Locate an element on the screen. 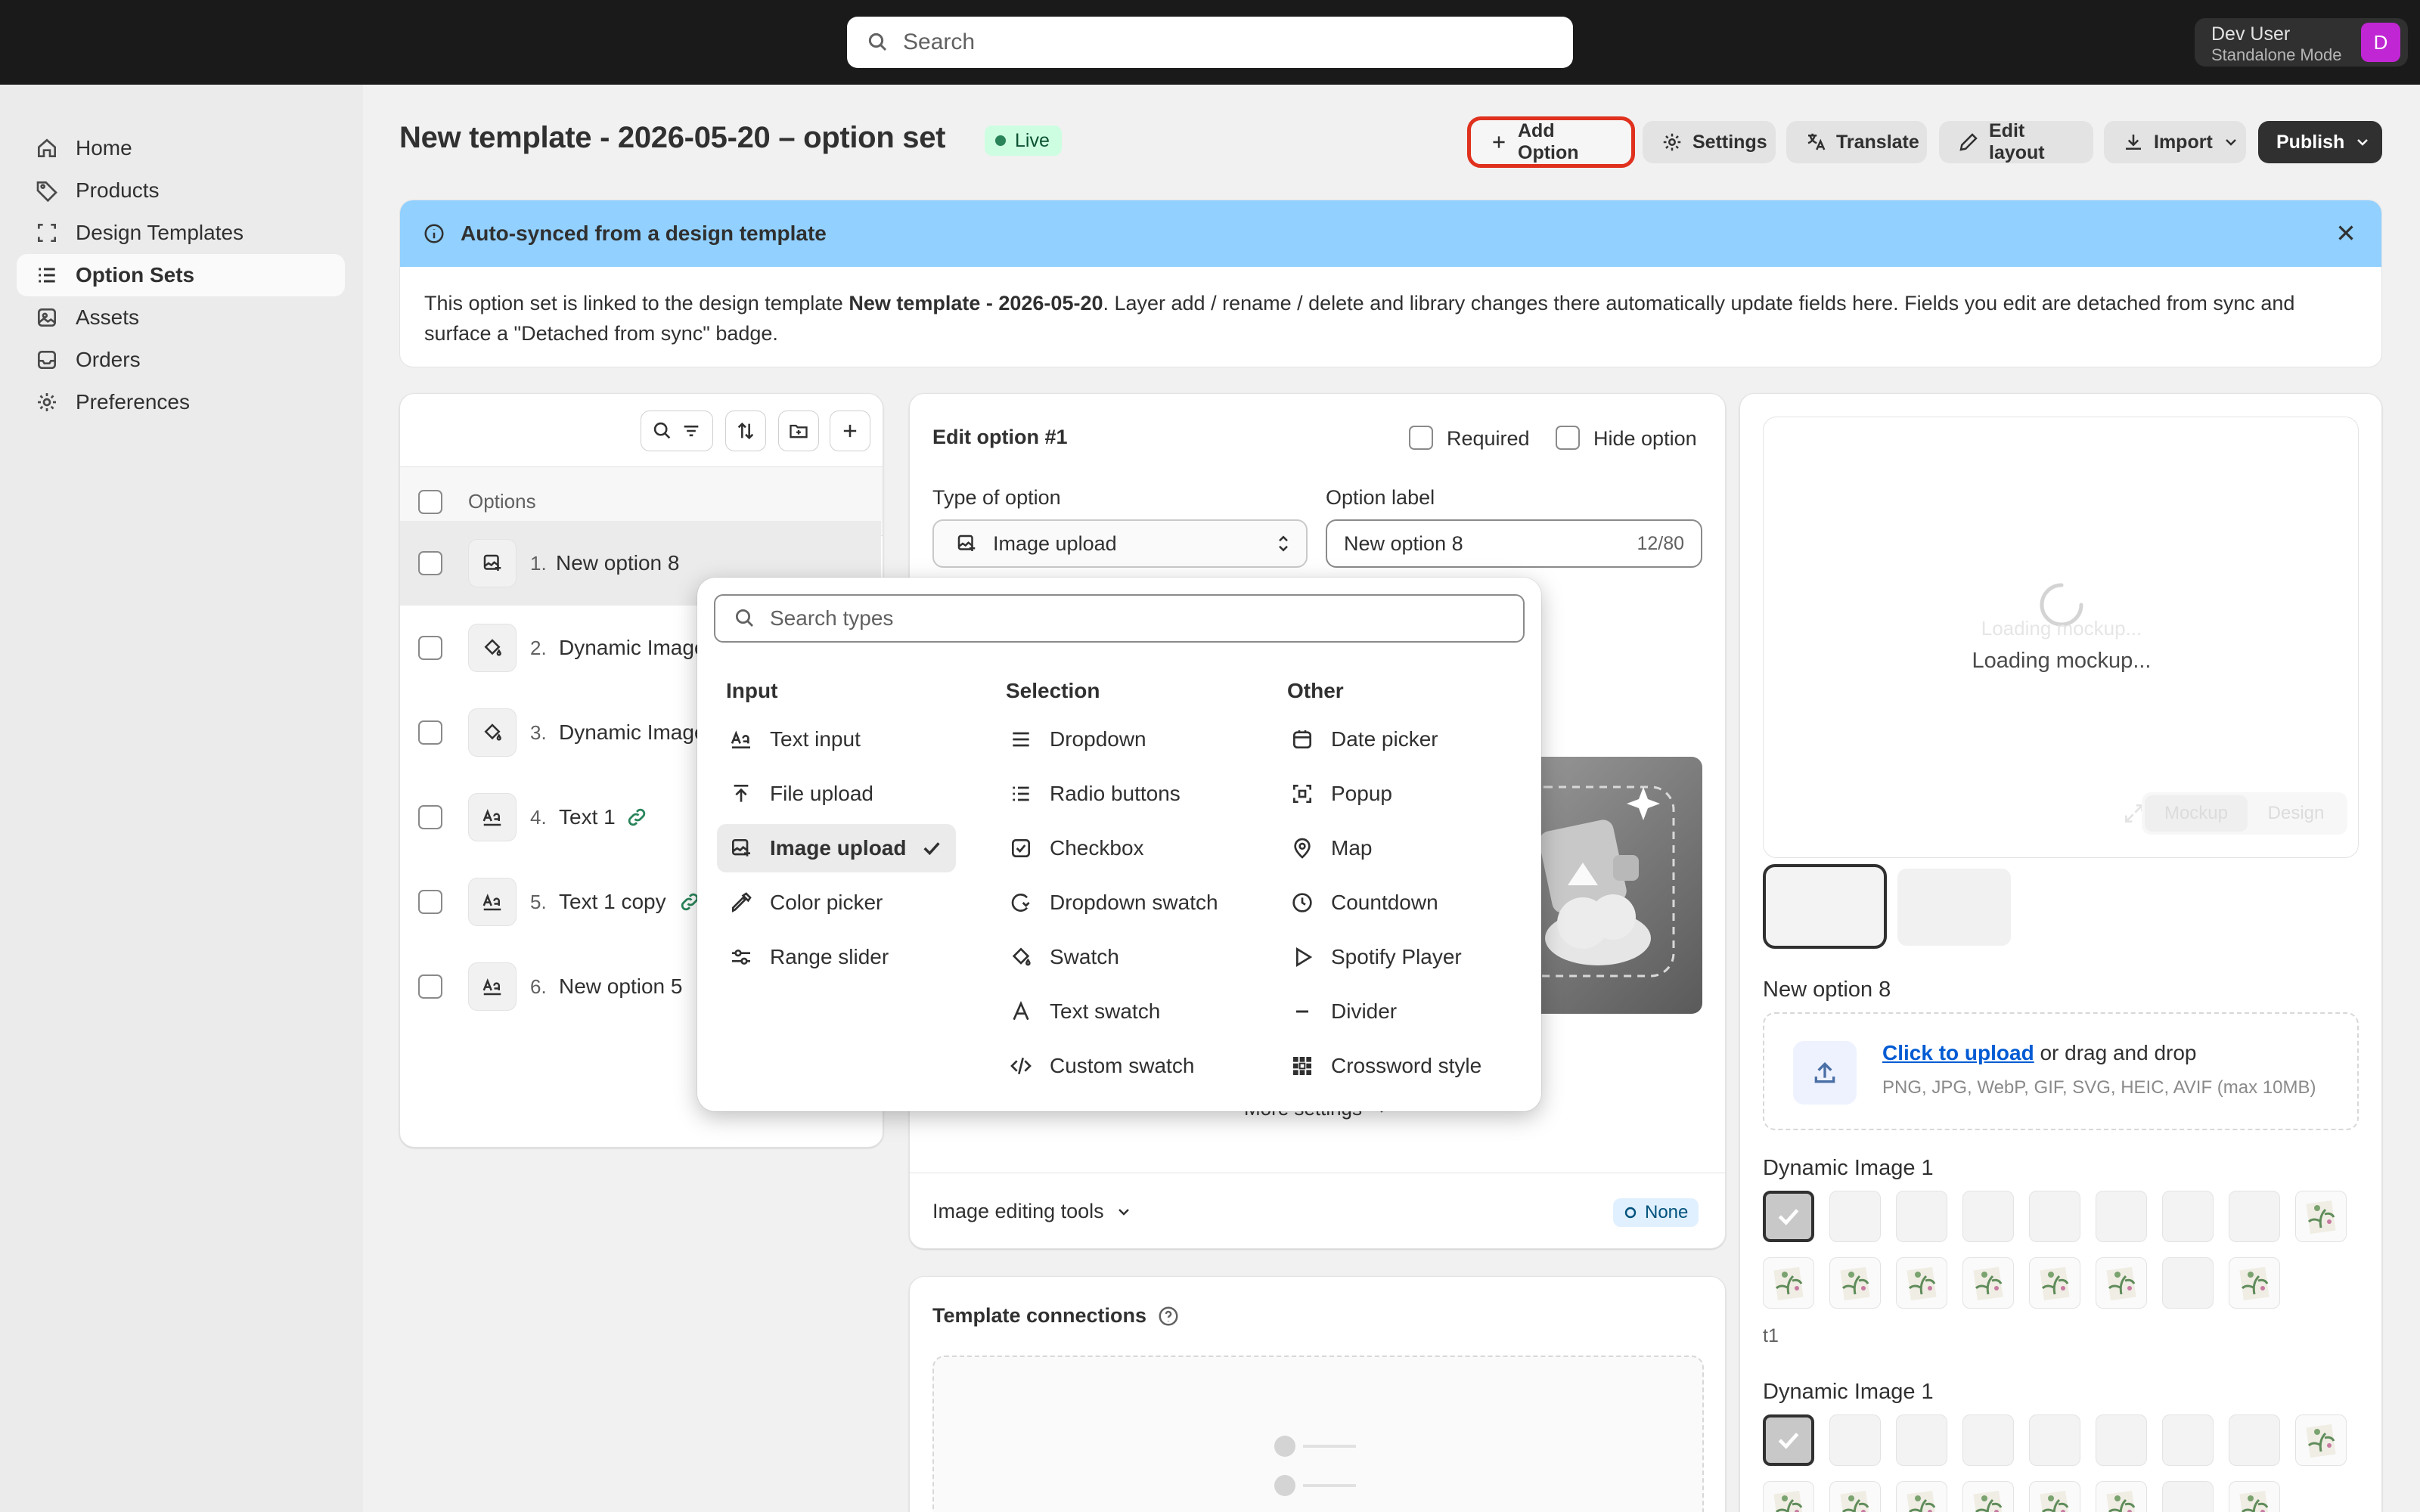 This screenshot has height=1512, width=2420. edit-layout-button: Edit layout is located at coordinates (2016, 141).